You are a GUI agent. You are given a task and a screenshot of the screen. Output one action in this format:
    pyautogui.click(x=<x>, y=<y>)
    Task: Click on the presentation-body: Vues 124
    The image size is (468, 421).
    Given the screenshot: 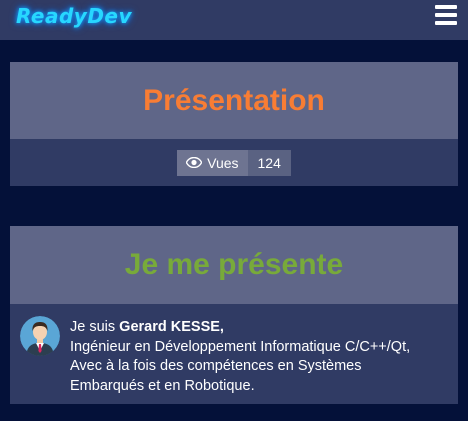 What is the action you would take?
    pyautogui.click(x=234, y=162)
    